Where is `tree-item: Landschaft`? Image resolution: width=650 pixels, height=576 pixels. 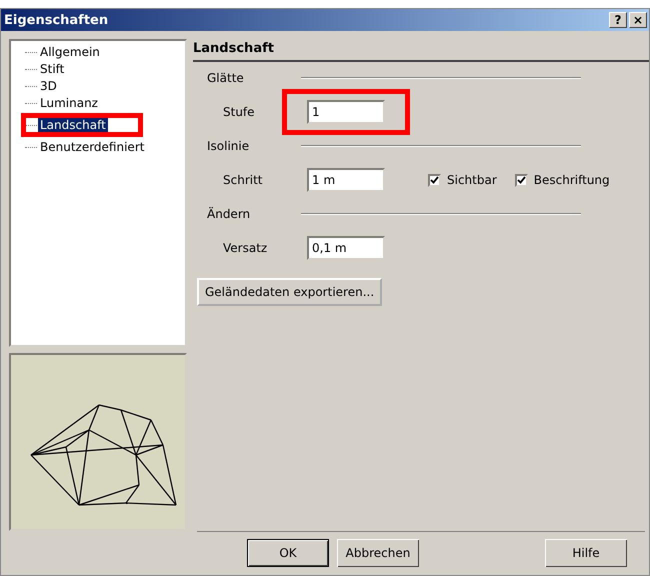
tree-item: Landschaft is located at coordinates (73, 125).